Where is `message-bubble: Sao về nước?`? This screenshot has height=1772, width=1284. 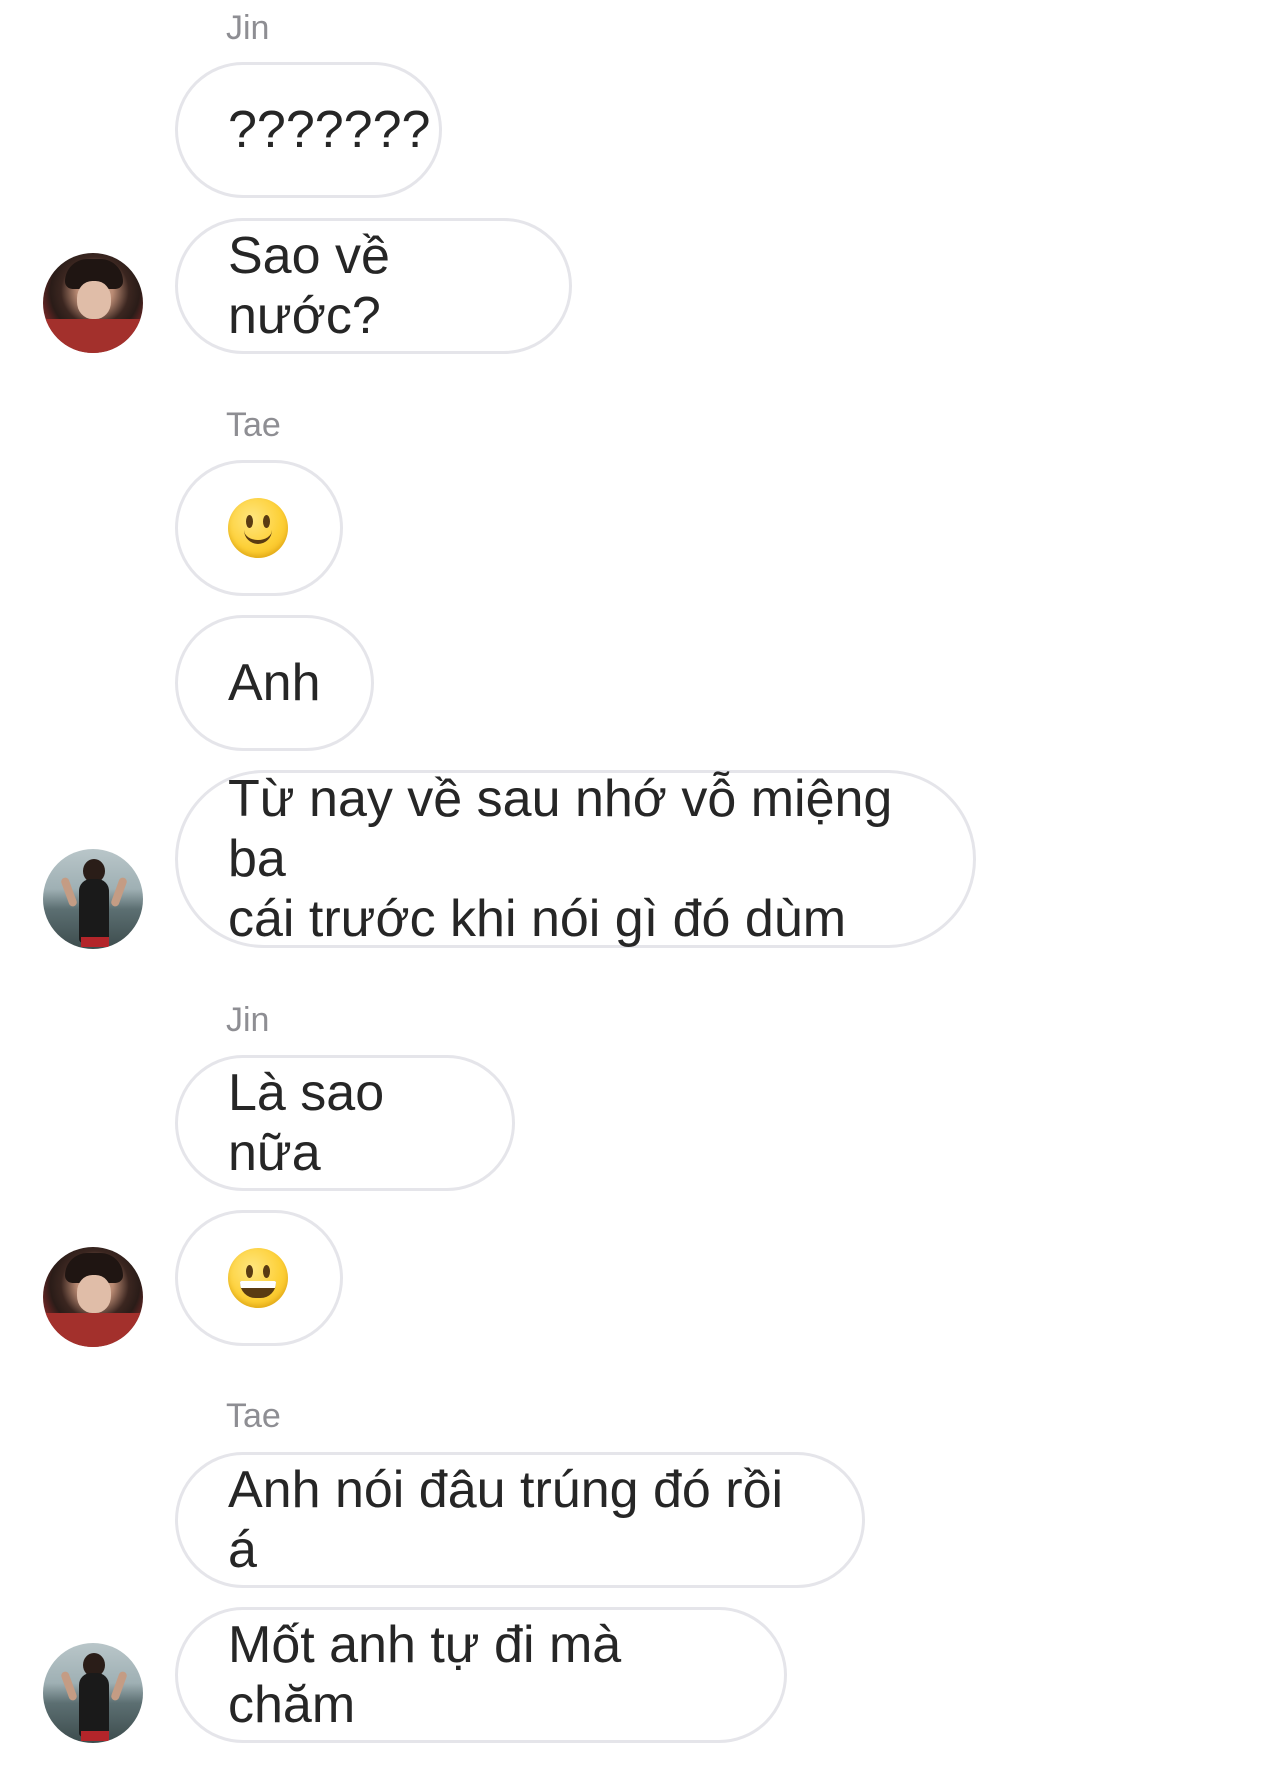
message-bubble: Sao về nước? is located at coordinates (373, 286).